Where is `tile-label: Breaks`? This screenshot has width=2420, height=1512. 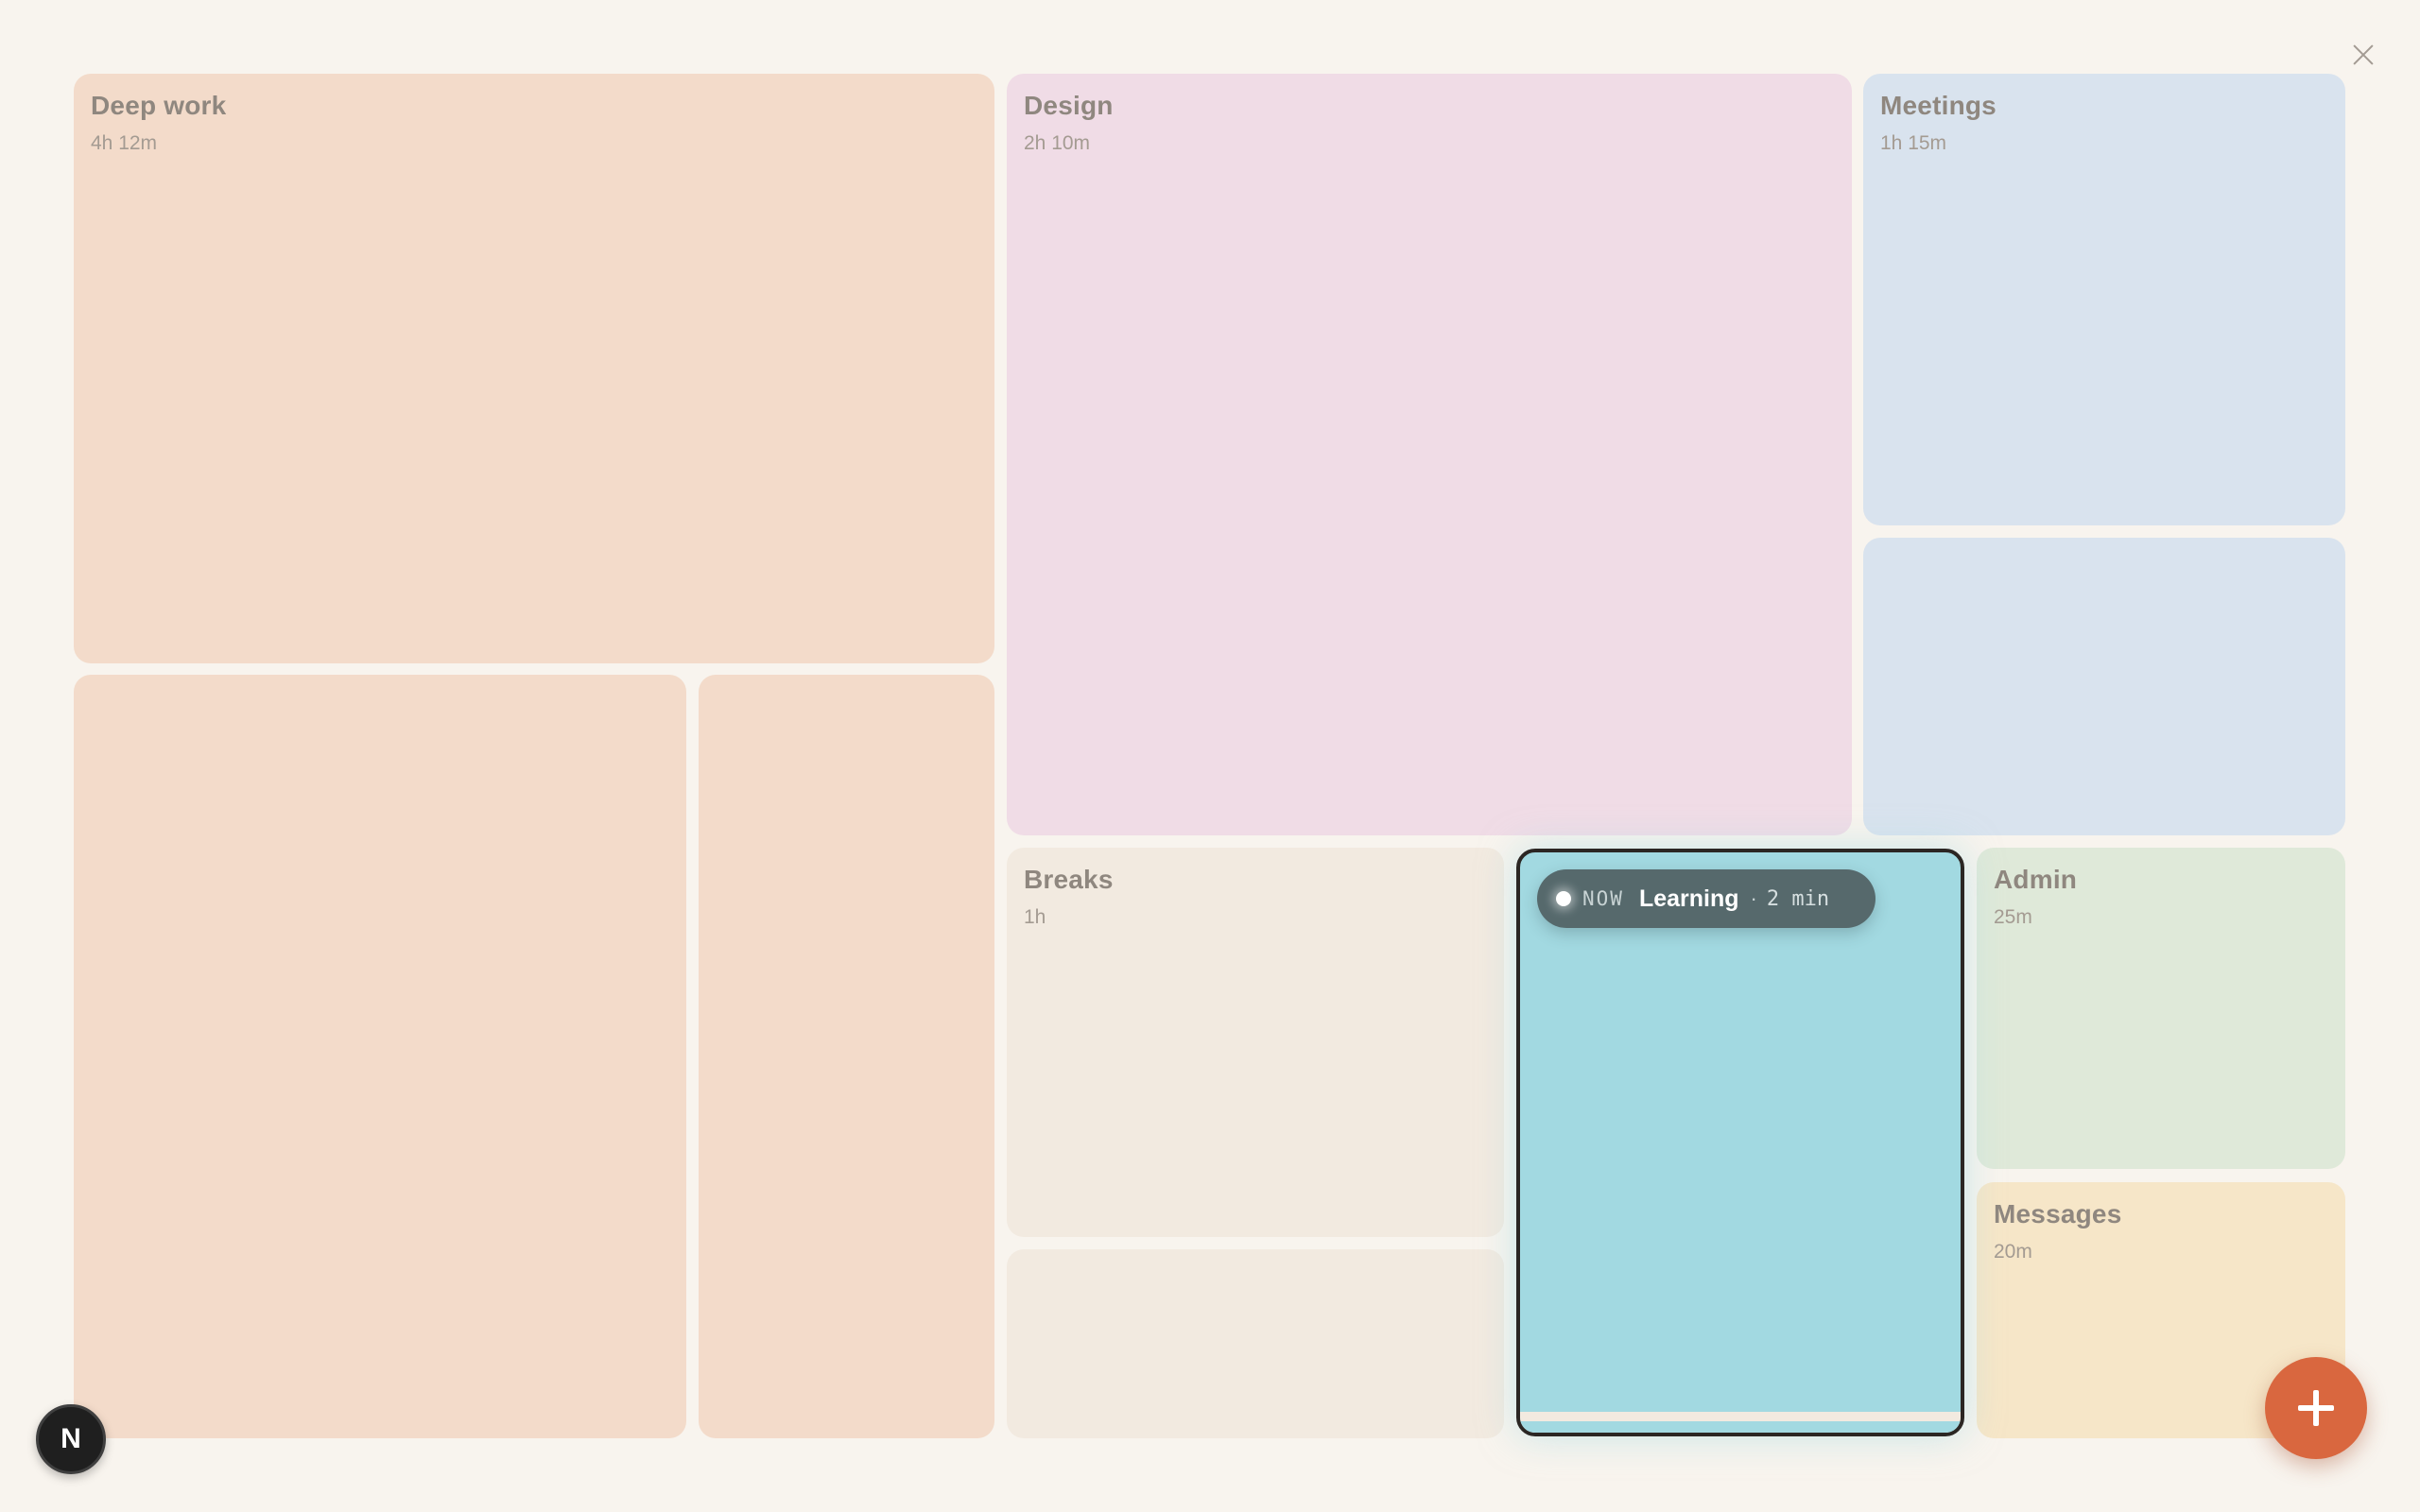 tile-label: Breaks is located at coordinates (1069, 879).